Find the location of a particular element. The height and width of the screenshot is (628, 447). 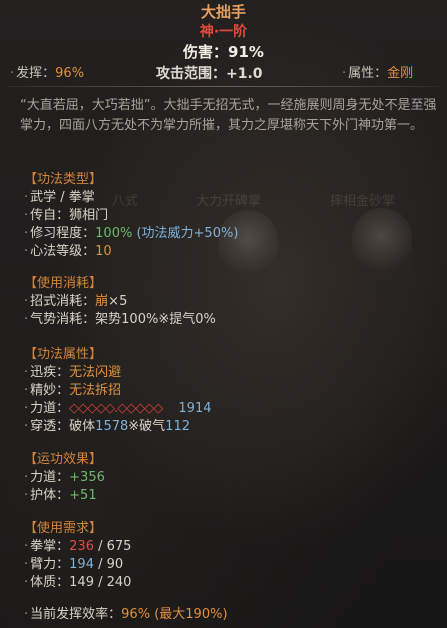

section-effect-title: 【运功效果】 is located at coordinates (63, 459).